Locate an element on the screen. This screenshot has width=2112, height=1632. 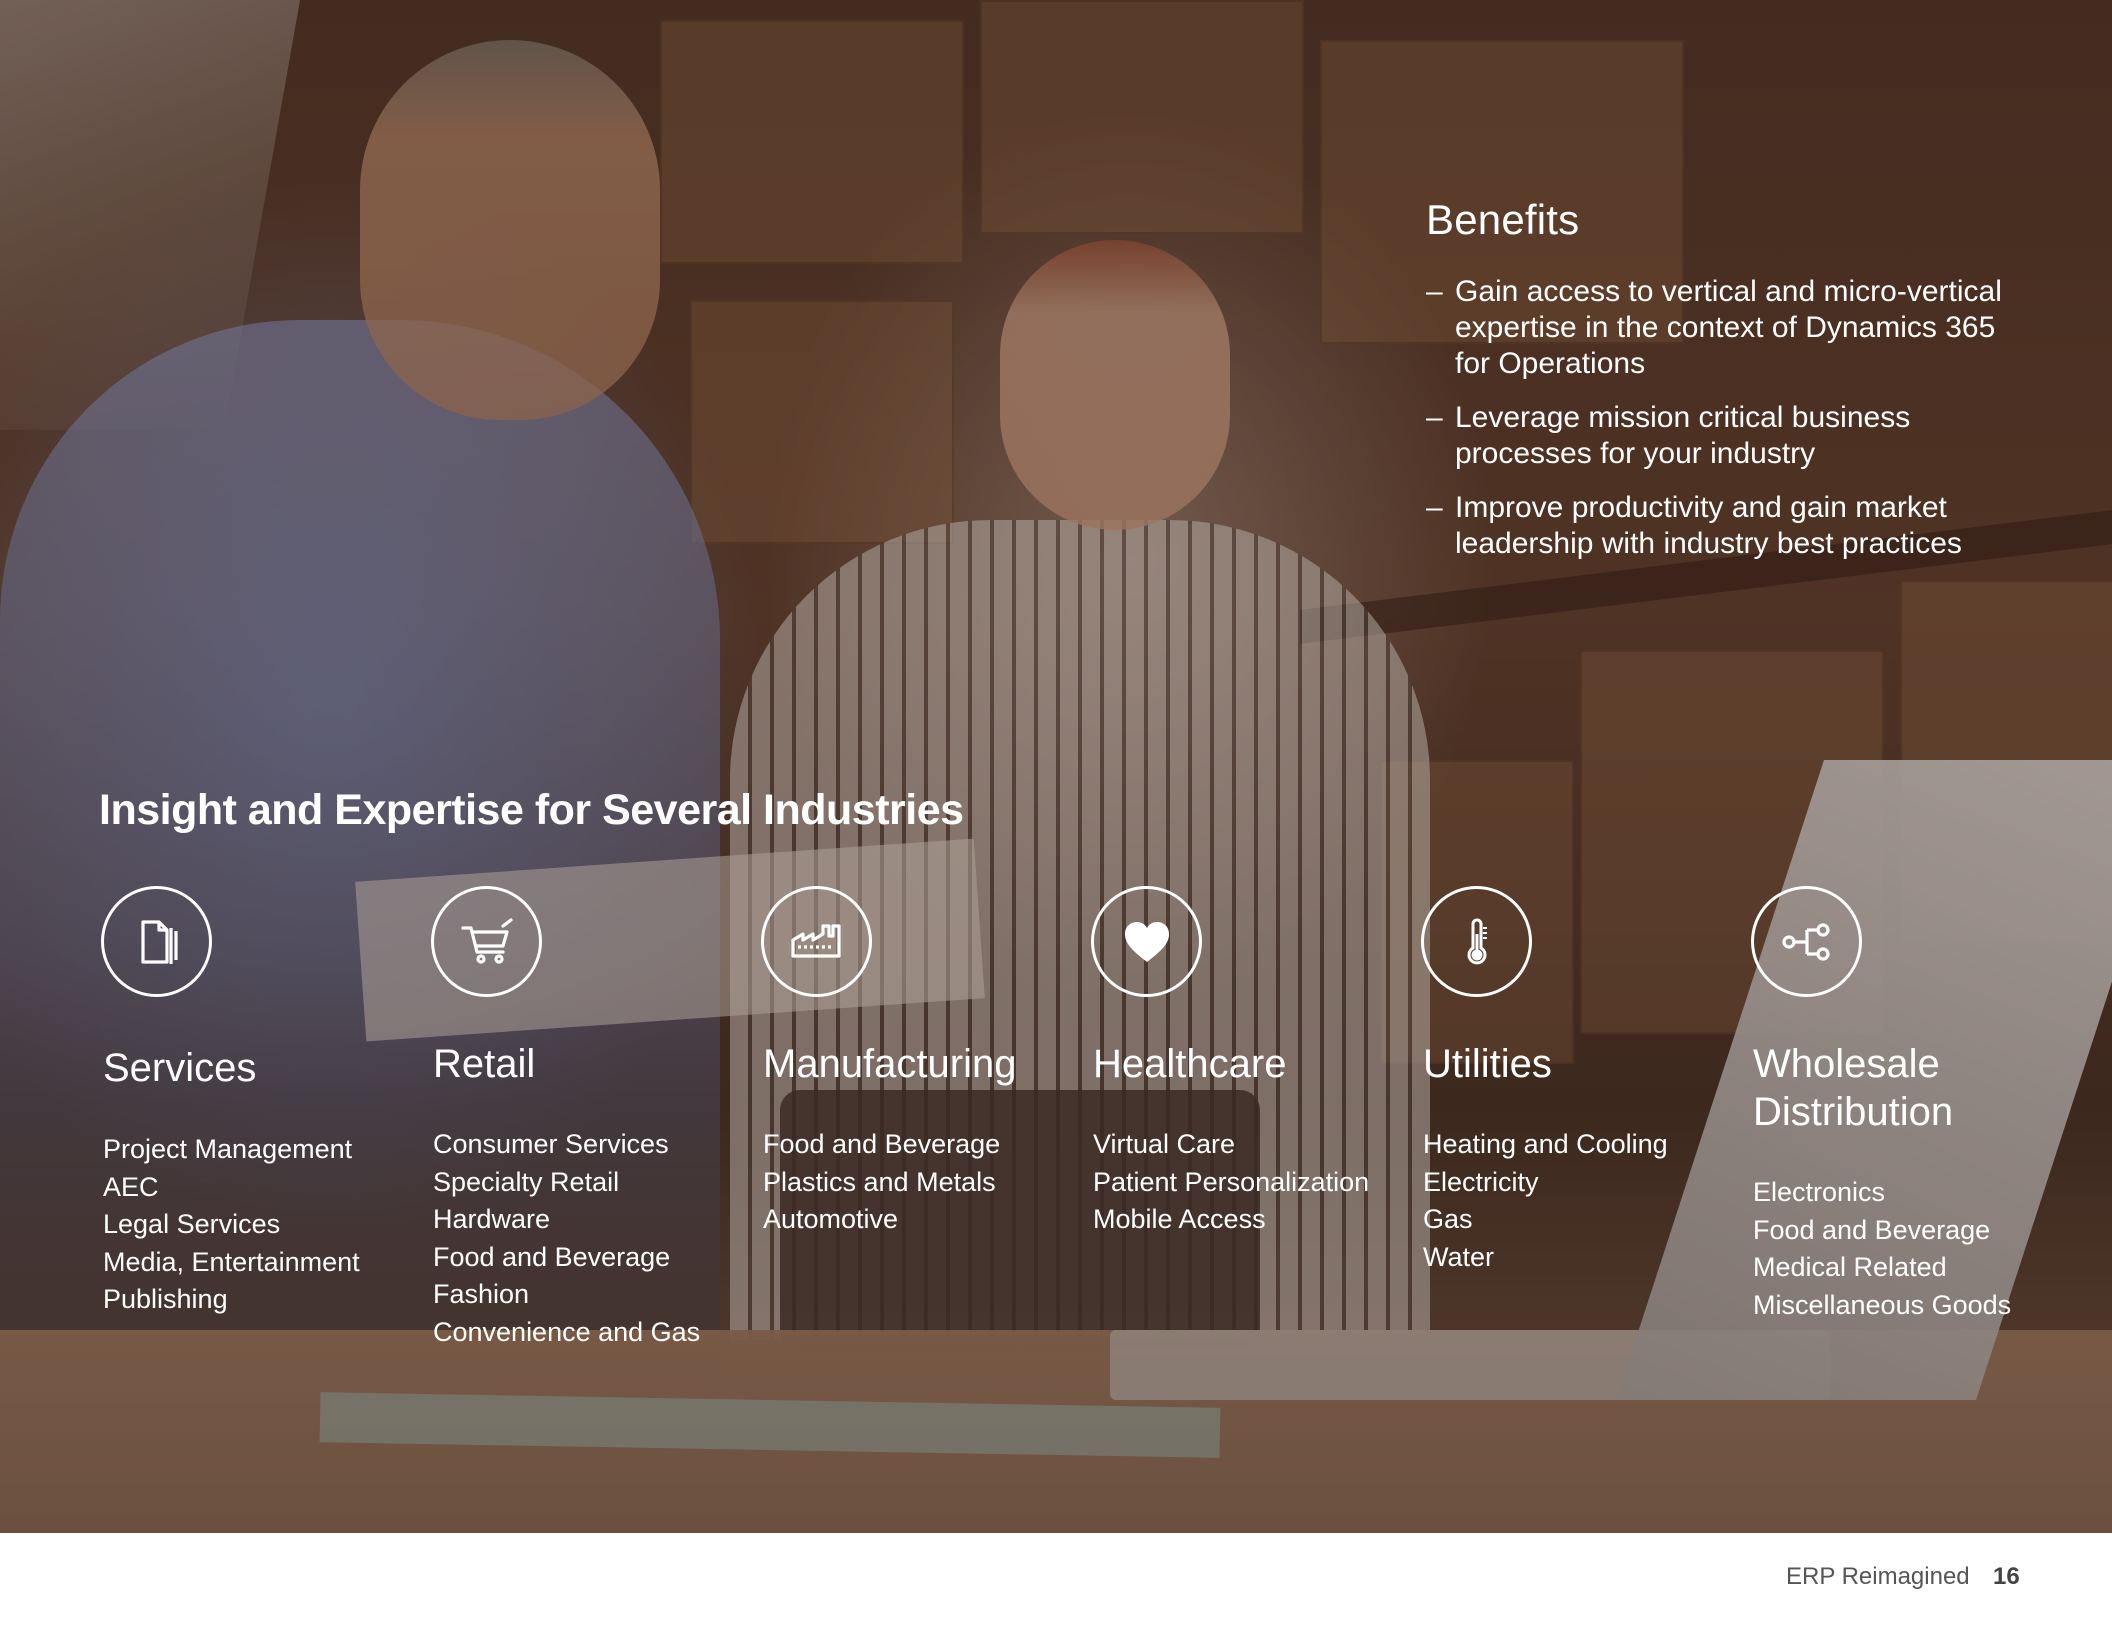
footer-document-title: ERP Reimagined is located at coordinates (1878, 1576).